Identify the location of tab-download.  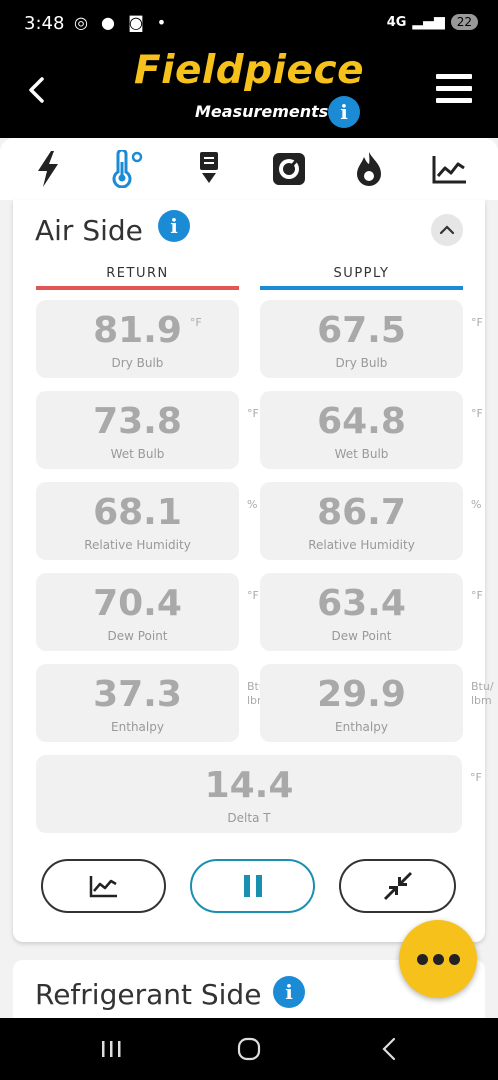
(209, 169).